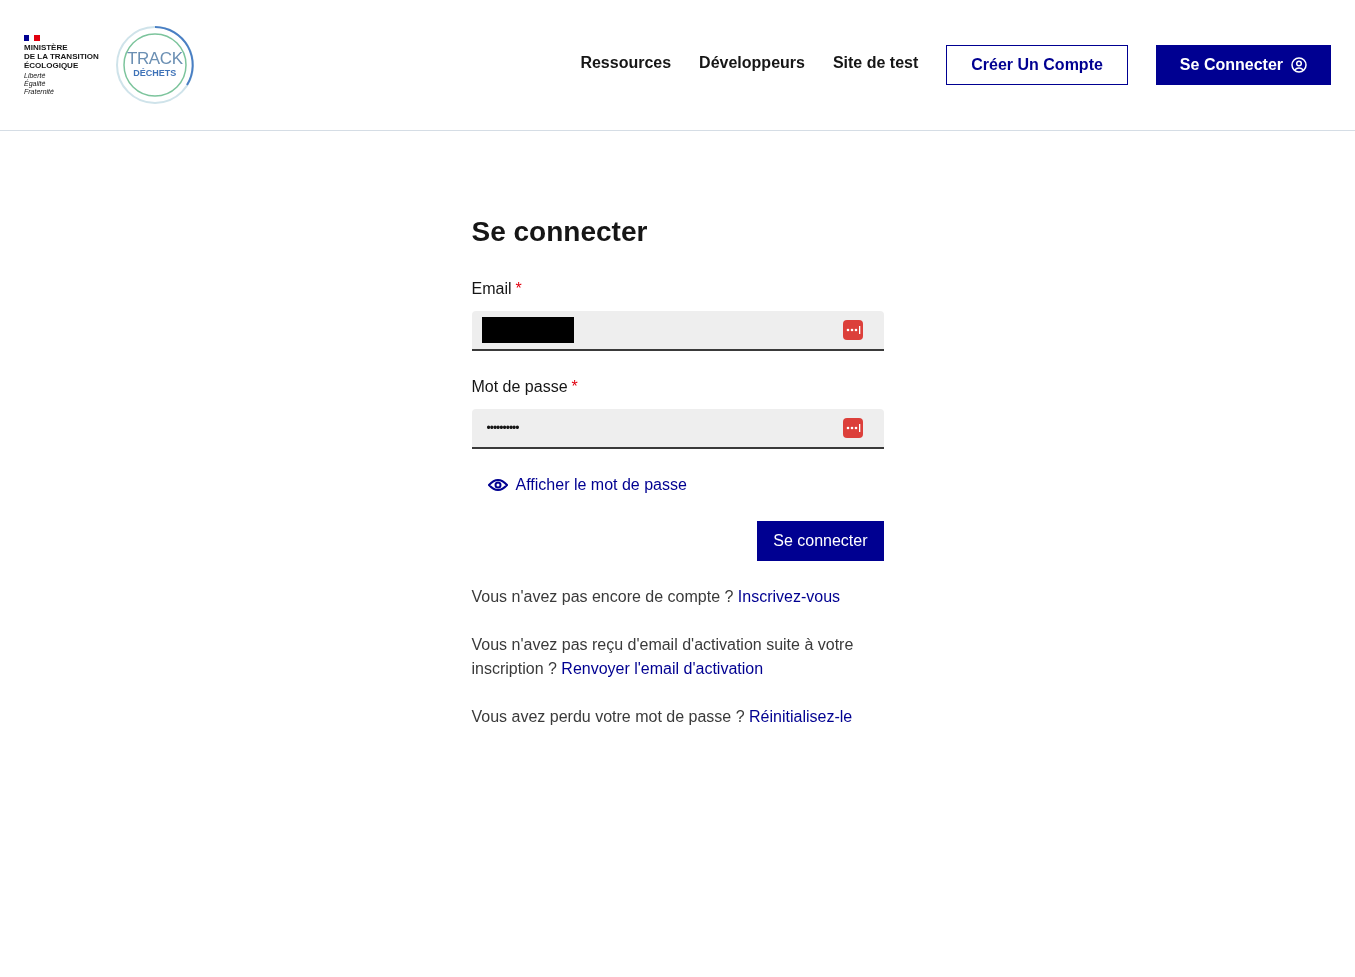  What do you see at coordinates (155, 73) in the screenshot?
I see `logo-subtitle: DÉCHETS` at bounding box center [155, 73].